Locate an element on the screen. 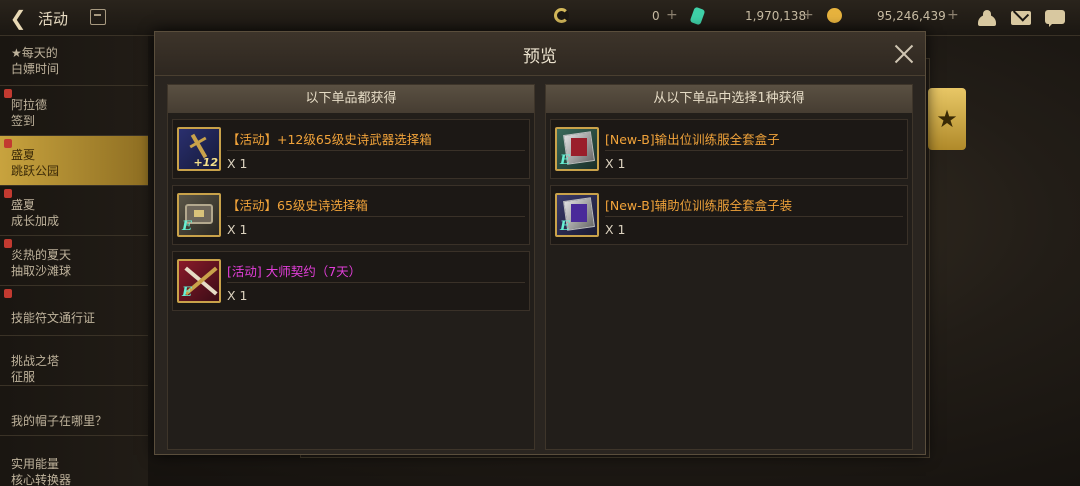 This screenshot has height=486, width=1080. gold-currency-add-button: + is located at coordinates (953, 15).